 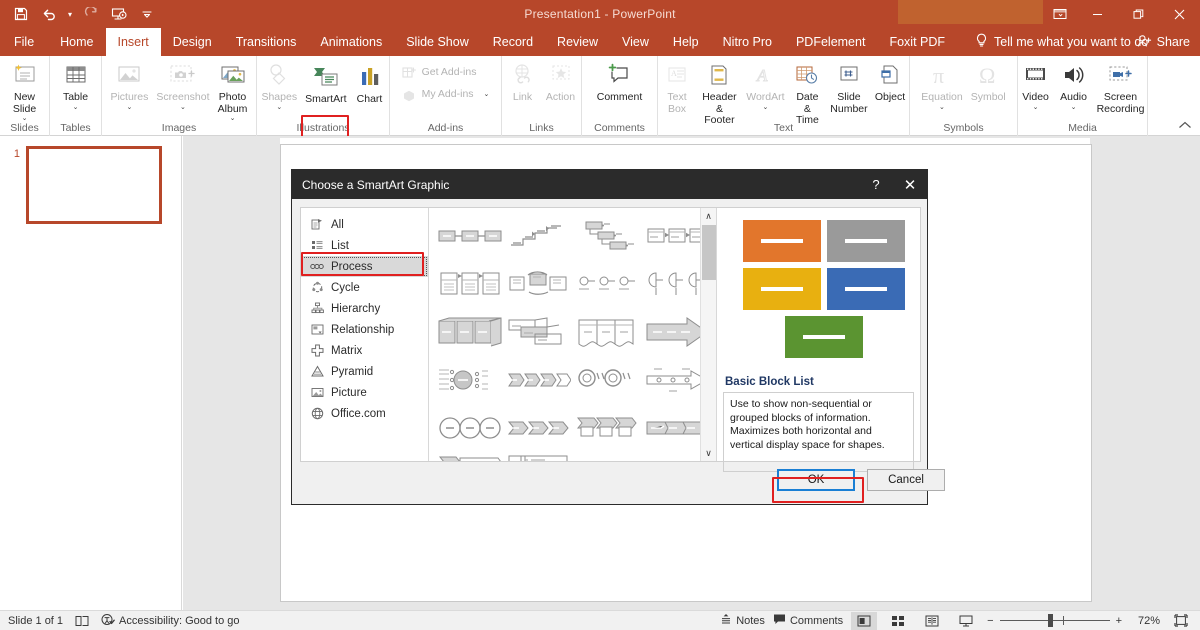 I want to click on new-slide-button: New Slide ⌄, so click(x=25, y=90).